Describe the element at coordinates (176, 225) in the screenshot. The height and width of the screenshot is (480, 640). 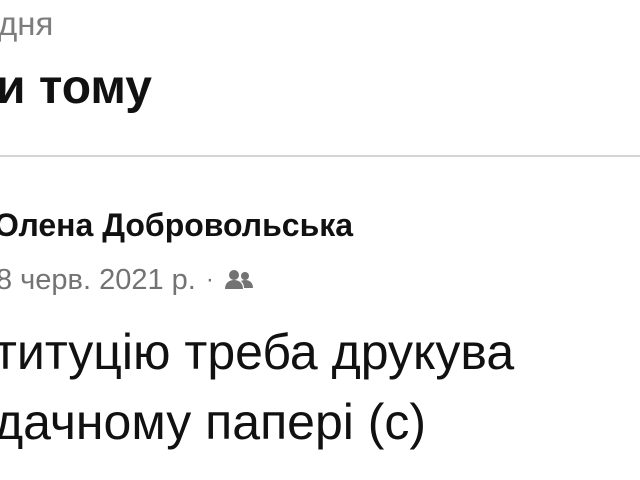
I see `author-name: Олена Добровольська` at that location.